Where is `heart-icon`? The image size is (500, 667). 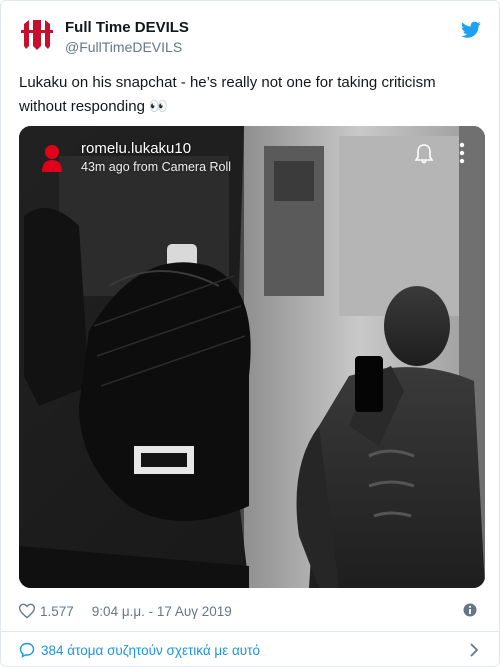
heart-icon is located at coordinates (27, 611).